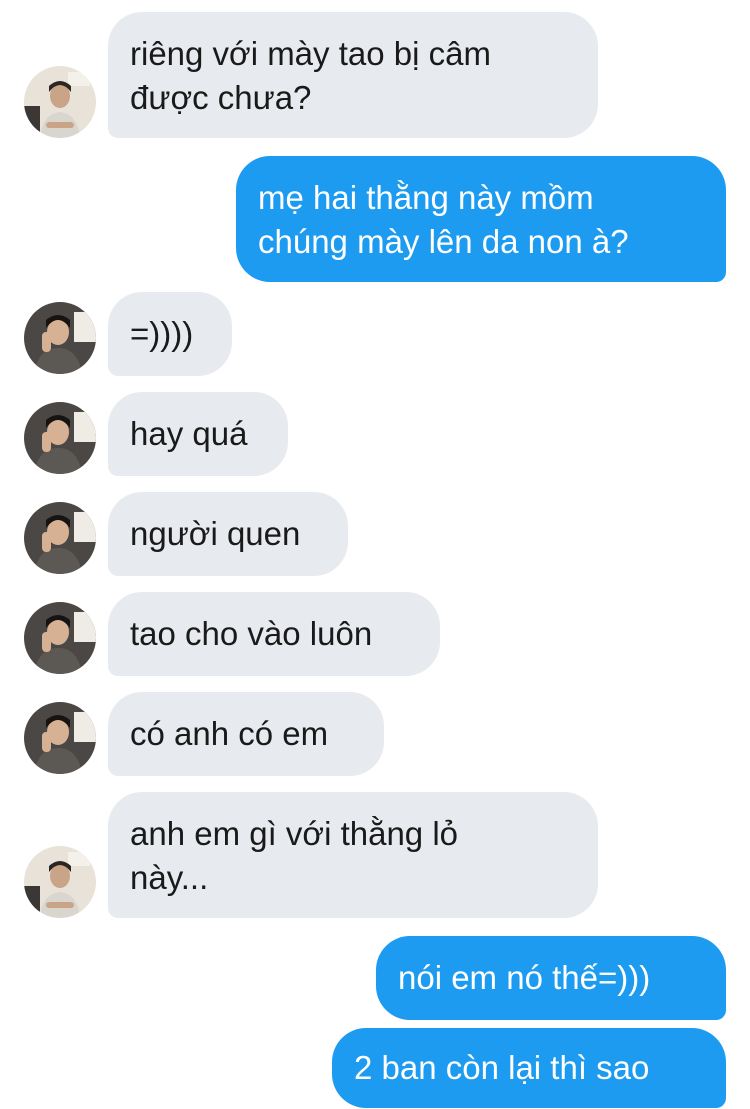 The height and width of the screenshot is (1109, 750). I want to click on message-bubble: nói em nó thế=))), so click(551, 978).